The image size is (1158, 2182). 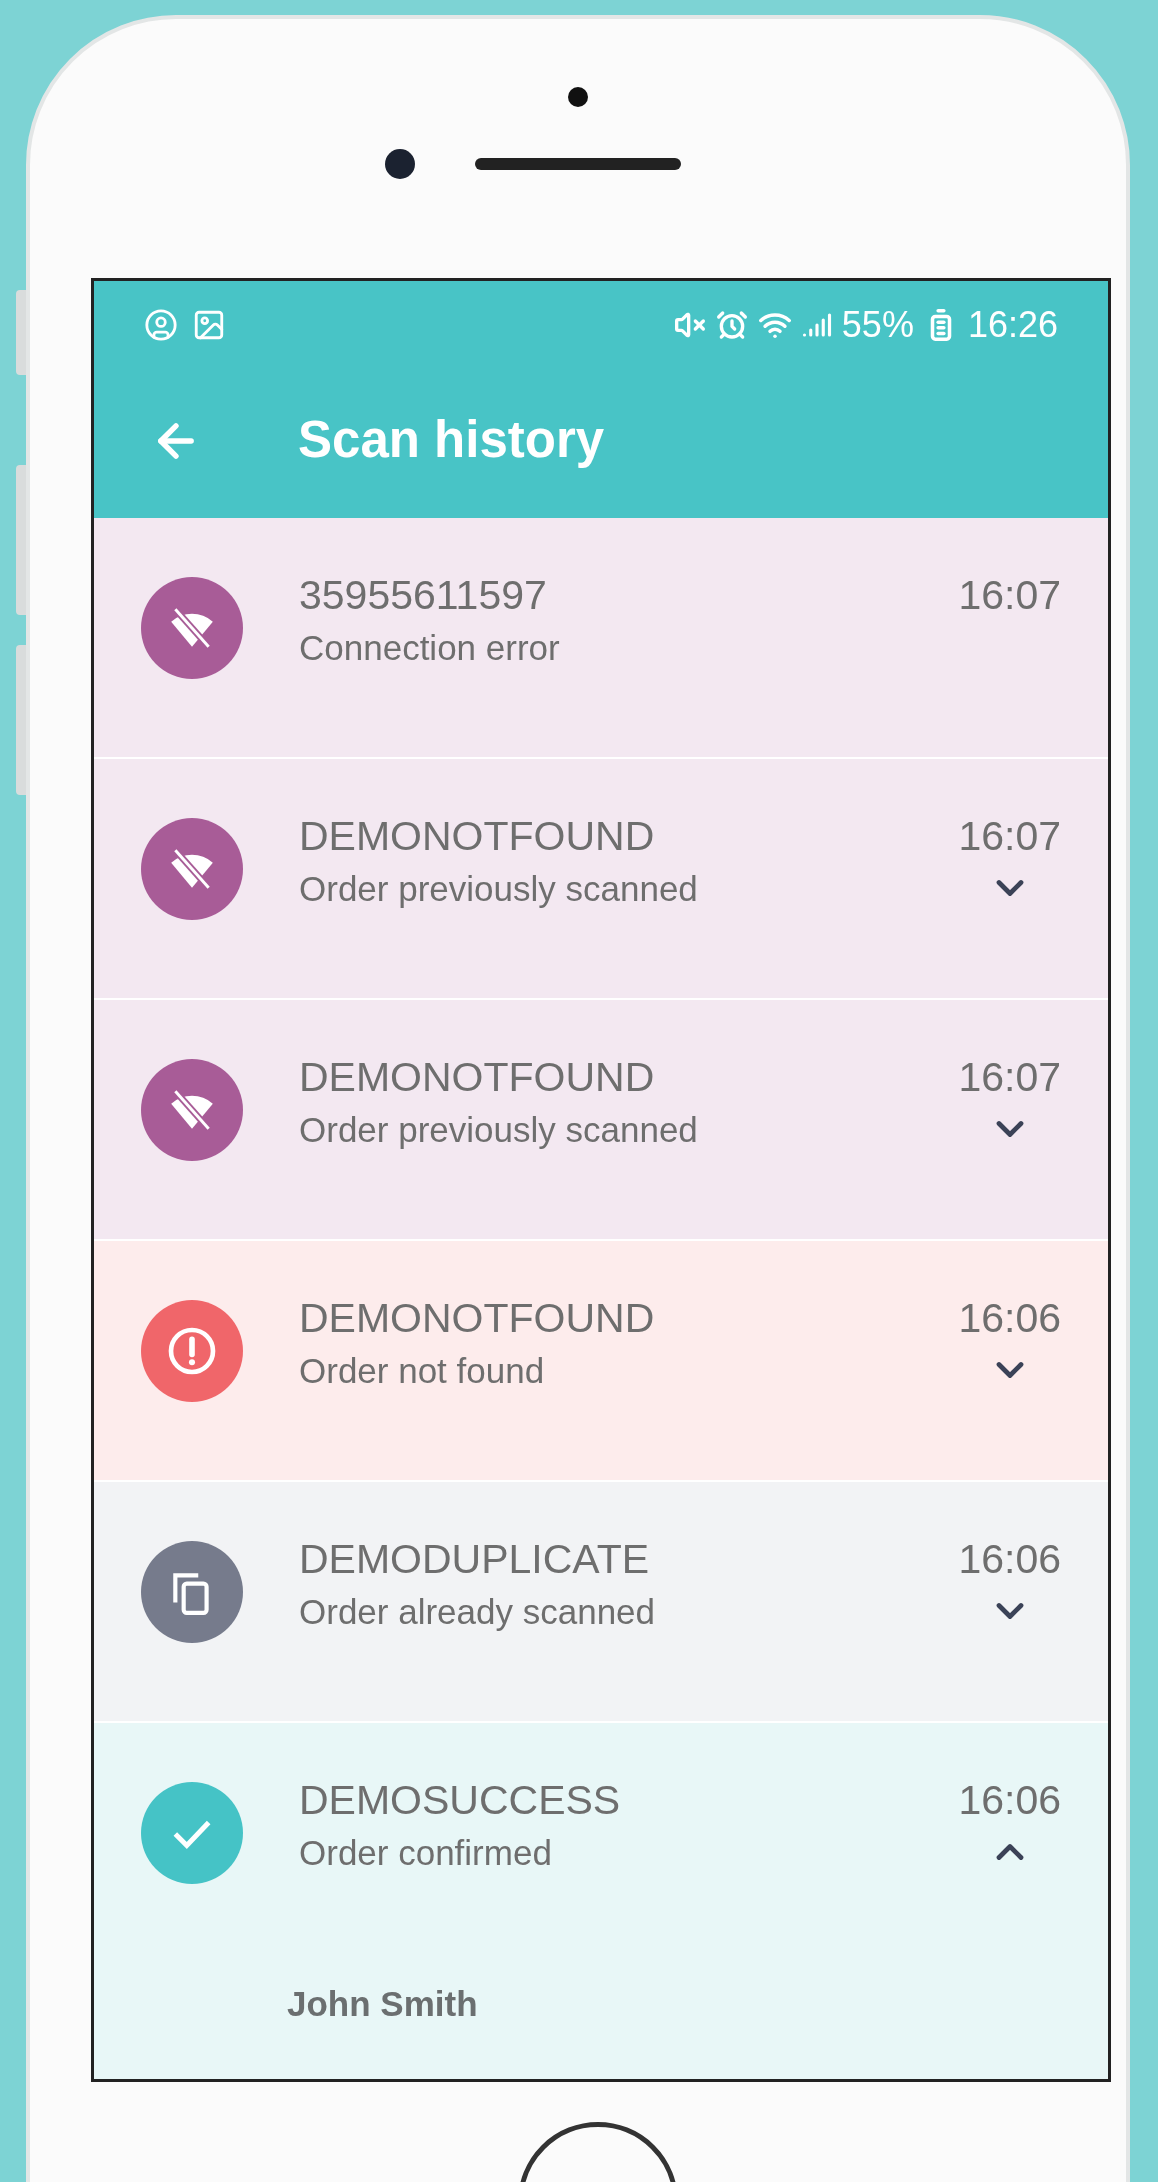 What do you see at coordinates (478, 1612) in the screenshot?
I see `scan-status: Order already scanned` at bounding box center [478, 1612].